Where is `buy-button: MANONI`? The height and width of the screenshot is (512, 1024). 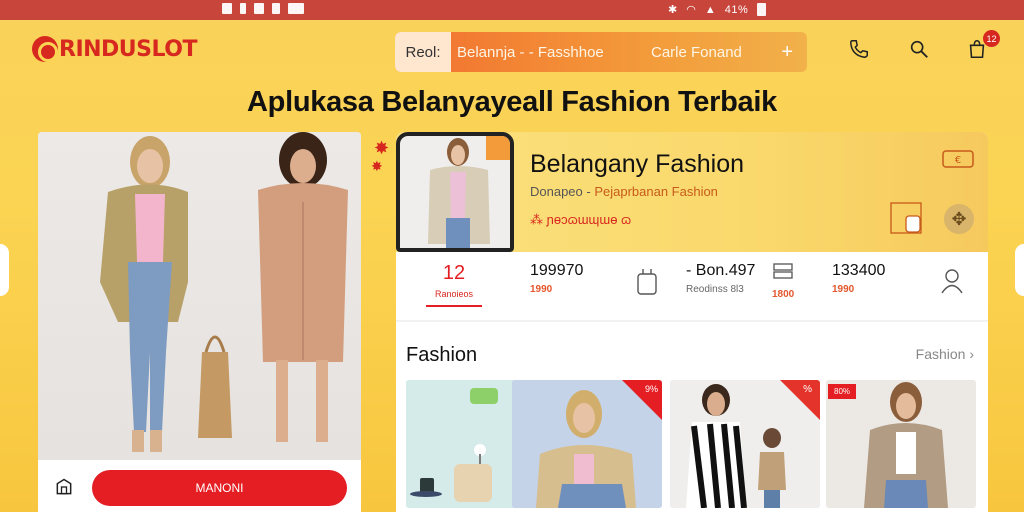
buy-button: MANONI is located at coordinates (219, 488).